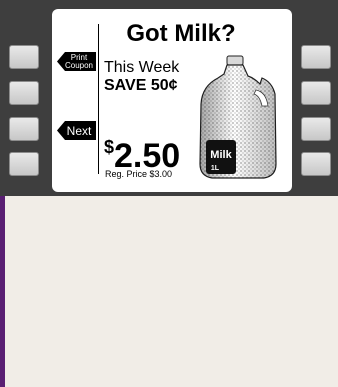 The image size is (338, 387). Describe the element at coordinates (109, 147) in the screenshot. I see `price-currency-symbol: $` at that location.